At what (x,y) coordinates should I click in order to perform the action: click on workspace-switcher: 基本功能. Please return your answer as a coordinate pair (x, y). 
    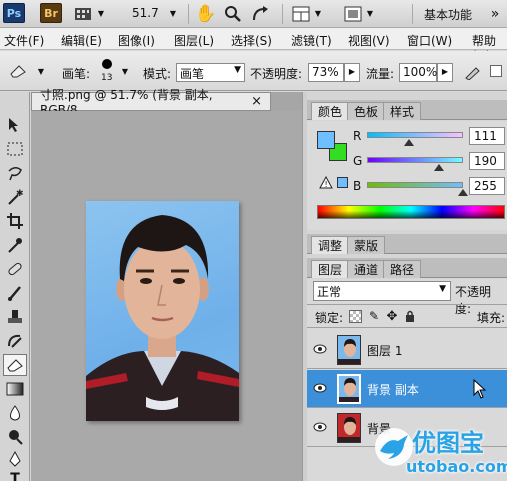
    Looking at the image, I should click on (448, 14).